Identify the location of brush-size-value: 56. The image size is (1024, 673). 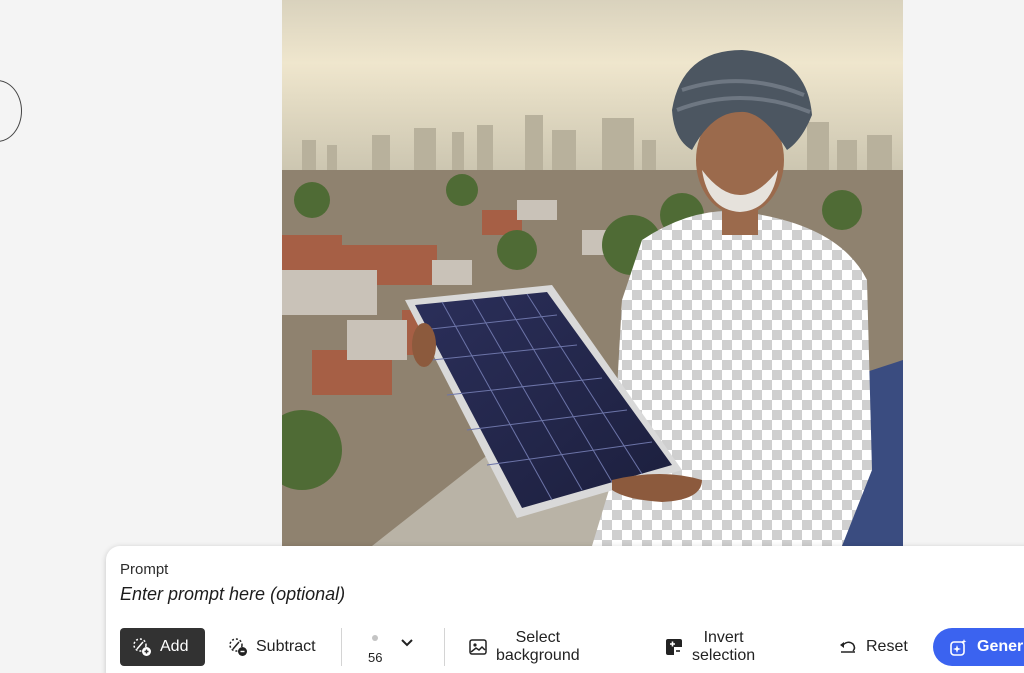
(375, 657).